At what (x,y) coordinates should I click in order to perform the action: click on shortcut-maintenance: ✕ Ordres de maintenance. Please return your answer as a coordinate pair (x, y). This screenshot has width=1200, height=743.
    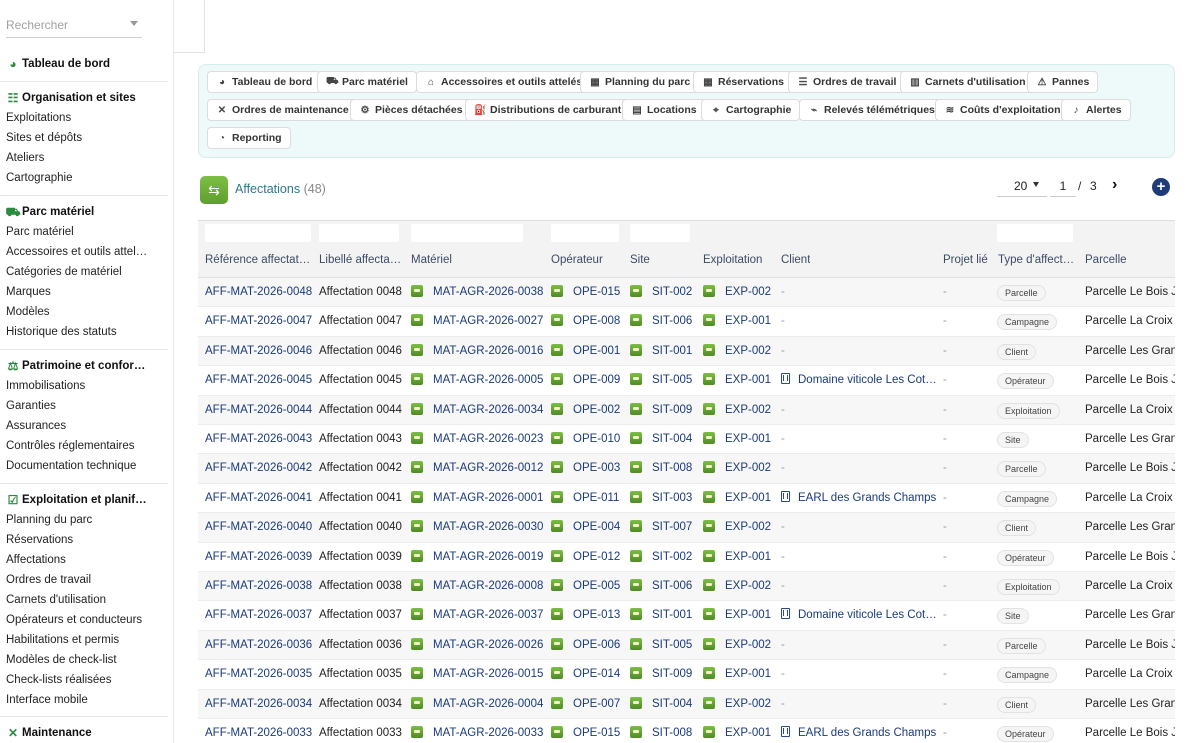
    Looking at the image, I should click on (282, 110).